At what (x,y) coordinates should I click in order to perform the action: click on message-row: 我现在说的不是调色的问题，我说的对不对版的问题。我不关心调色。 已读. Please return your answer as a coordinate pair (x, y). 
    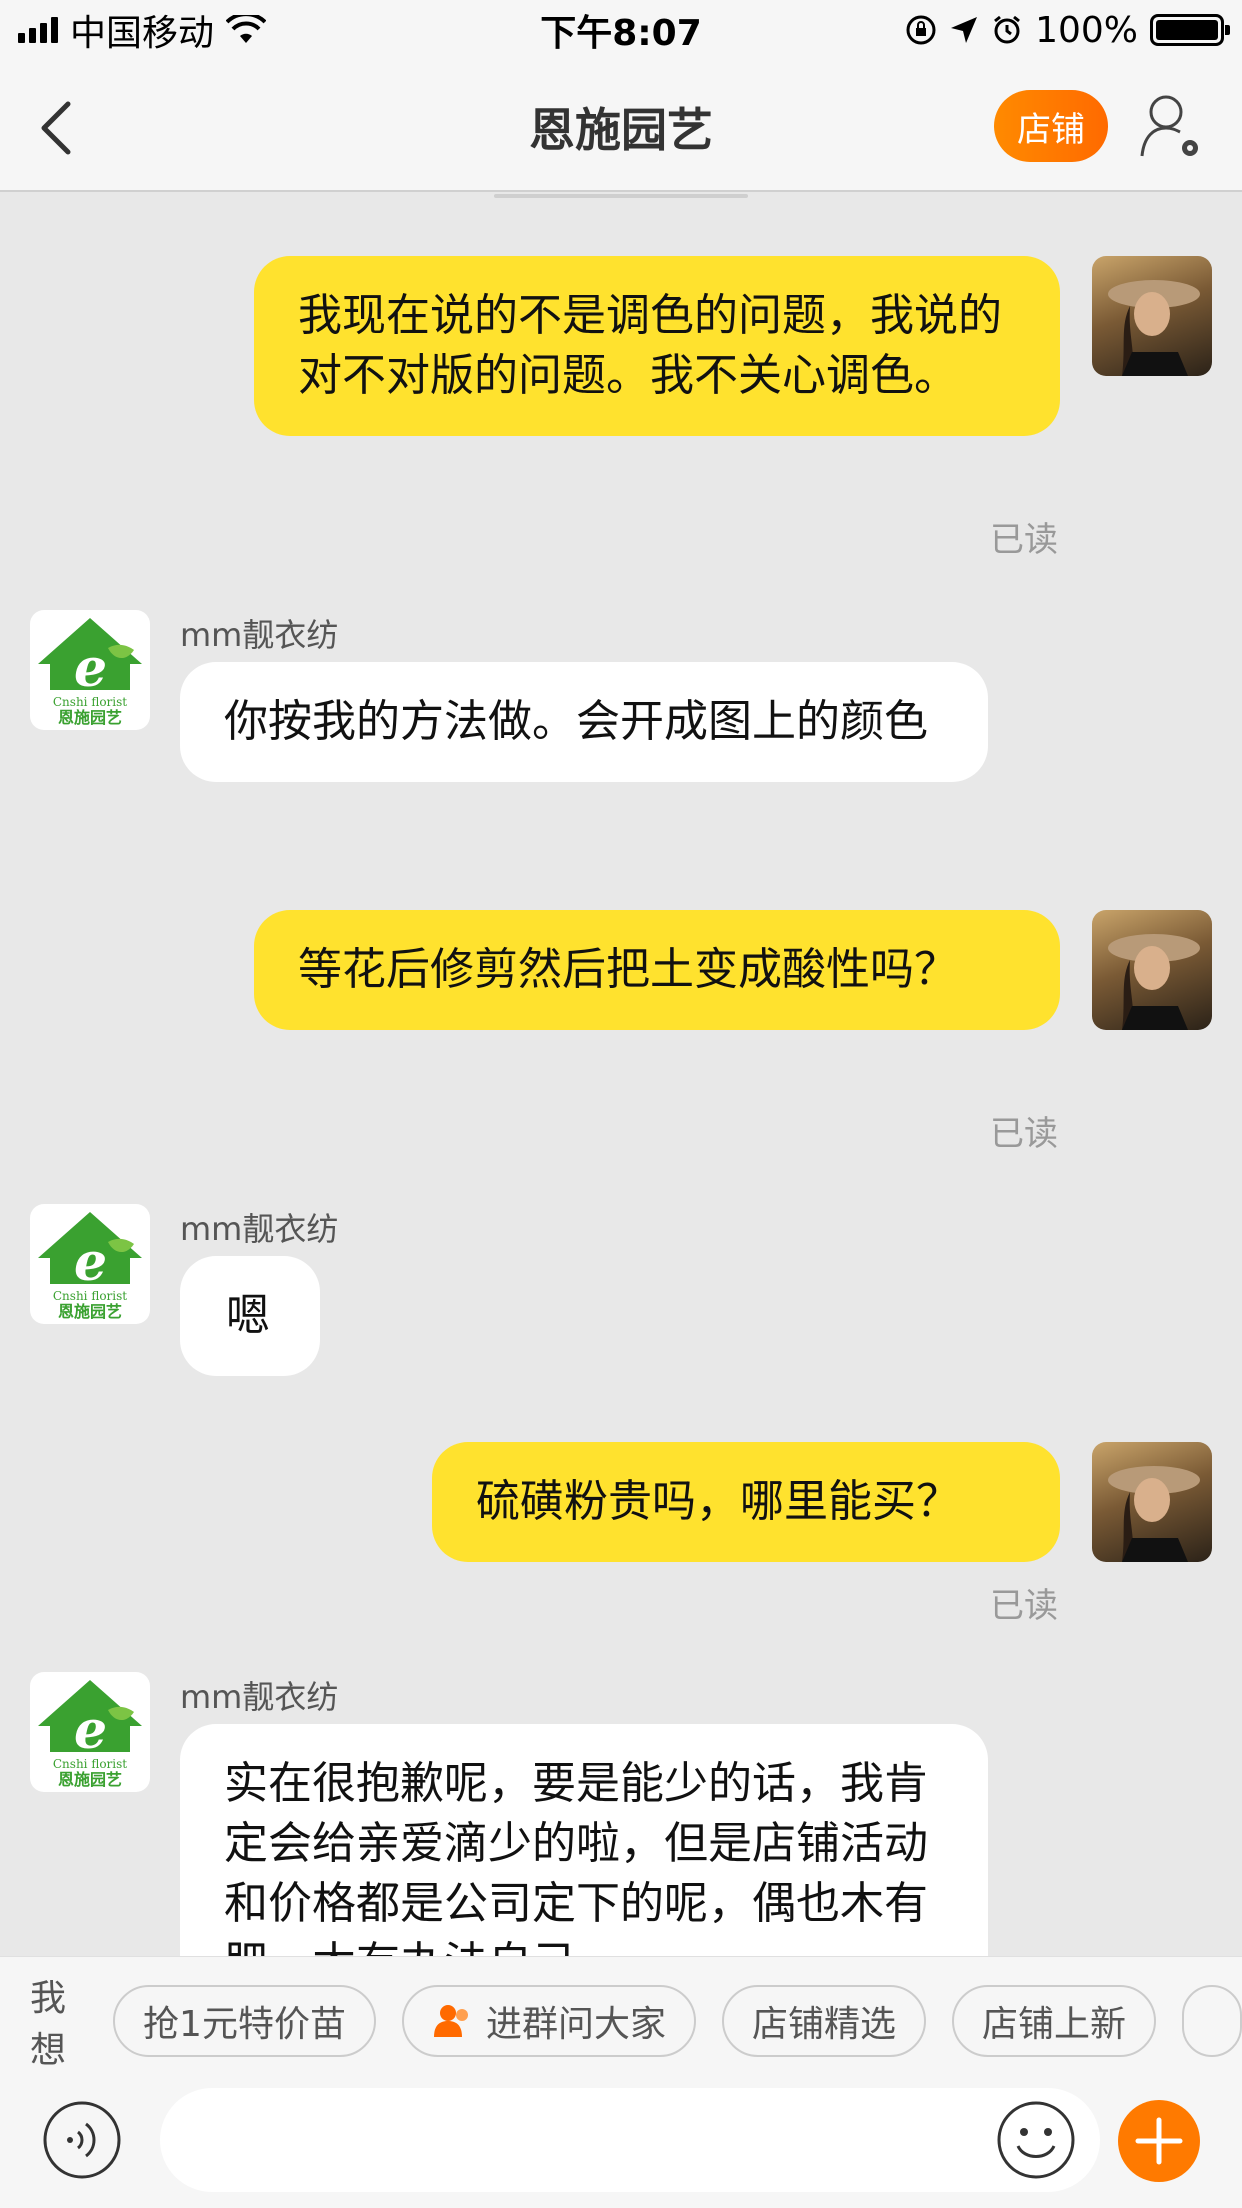
    Looking at the image, I should click on (621, 408).